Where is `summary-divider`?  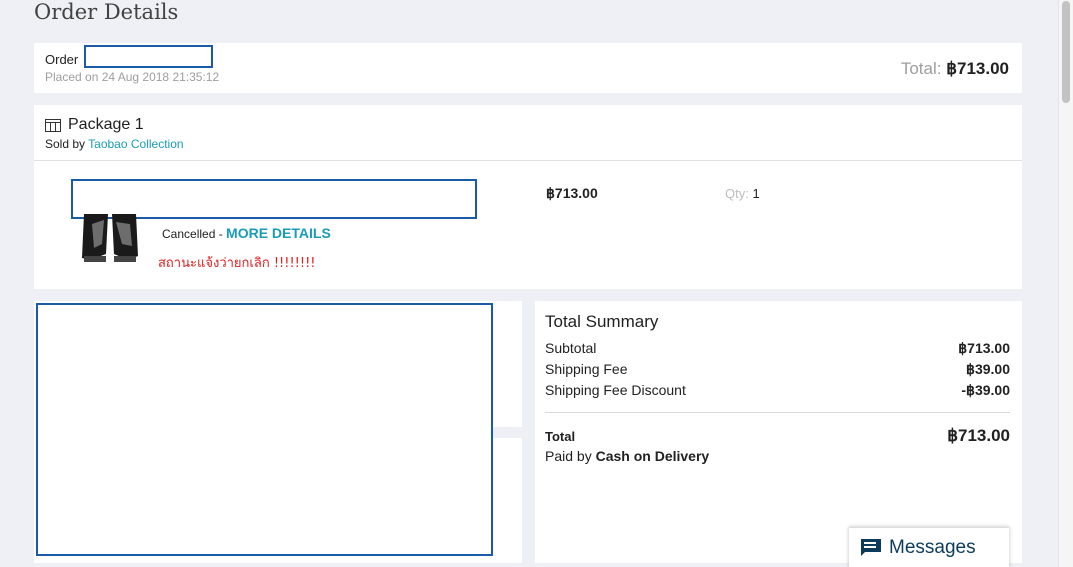
summary-divider is located at coordinates (777, 412).